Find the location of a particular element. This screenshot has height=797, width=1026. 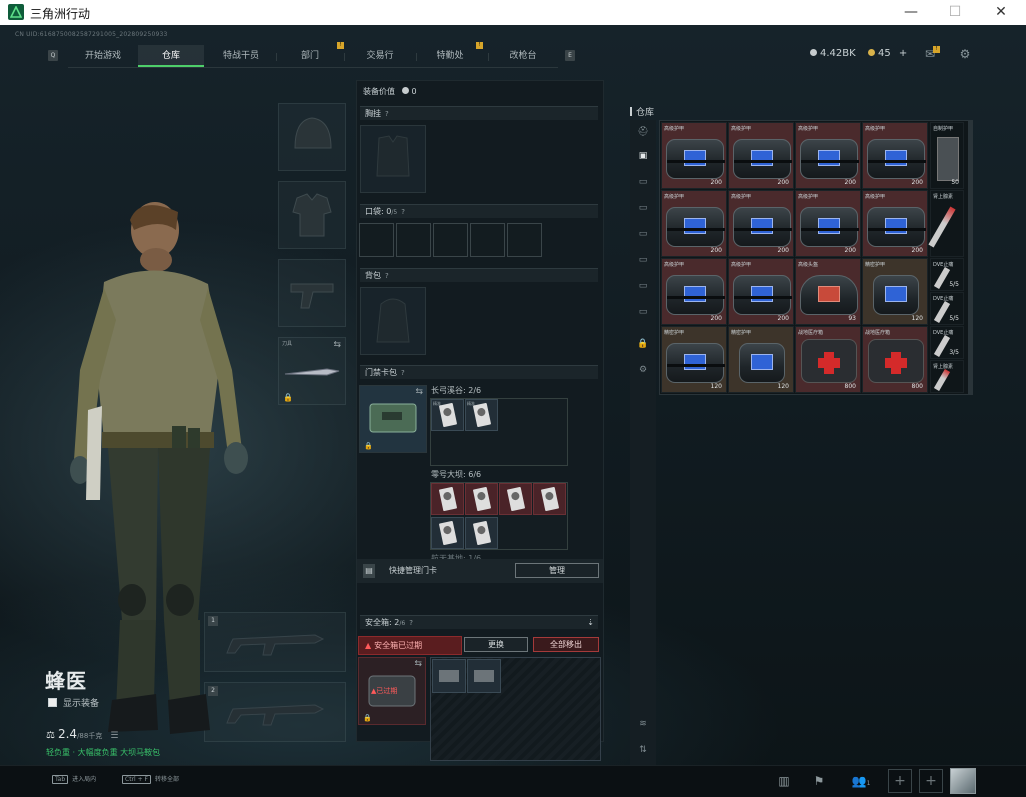

pin-icon: ⇣ is located at coordinates (590, 623).